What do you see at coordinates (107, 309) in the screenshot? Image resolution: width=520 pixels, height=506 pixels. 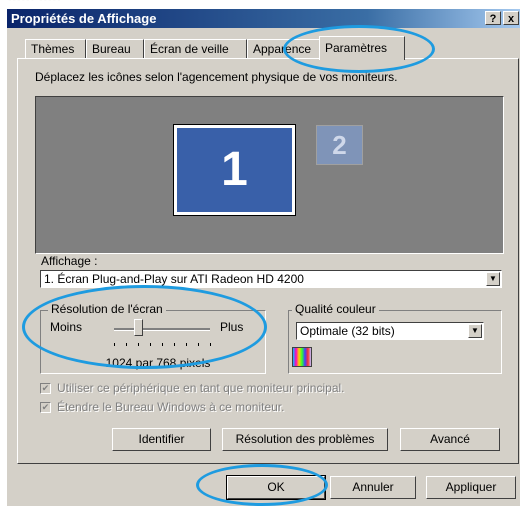 I see `resolution-group-label: Résolution de l'écran` at bounding box center [107, 309].